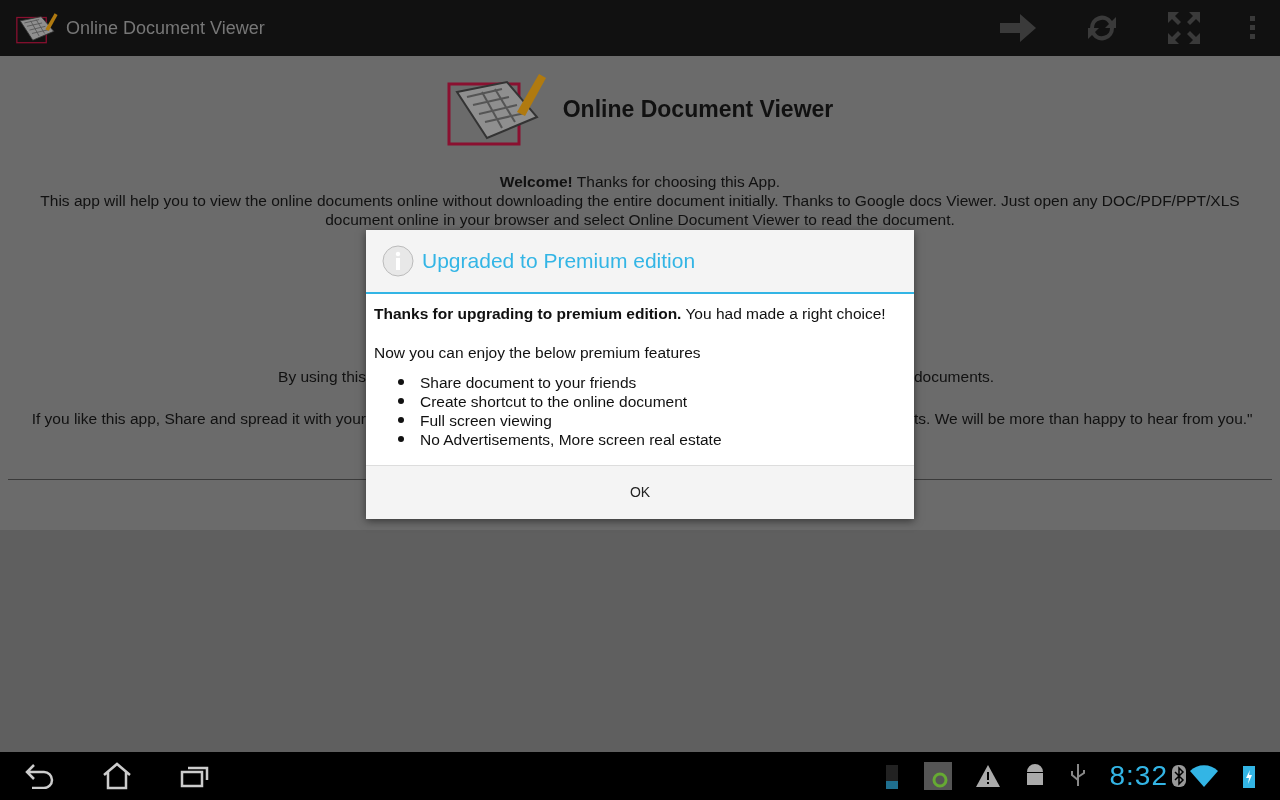 This screenshot has height=800, width=1280. What do you see at coordinates (954, 376) in the screenshot?
I see `body-text: documents.` at bounding box center [954, 376].